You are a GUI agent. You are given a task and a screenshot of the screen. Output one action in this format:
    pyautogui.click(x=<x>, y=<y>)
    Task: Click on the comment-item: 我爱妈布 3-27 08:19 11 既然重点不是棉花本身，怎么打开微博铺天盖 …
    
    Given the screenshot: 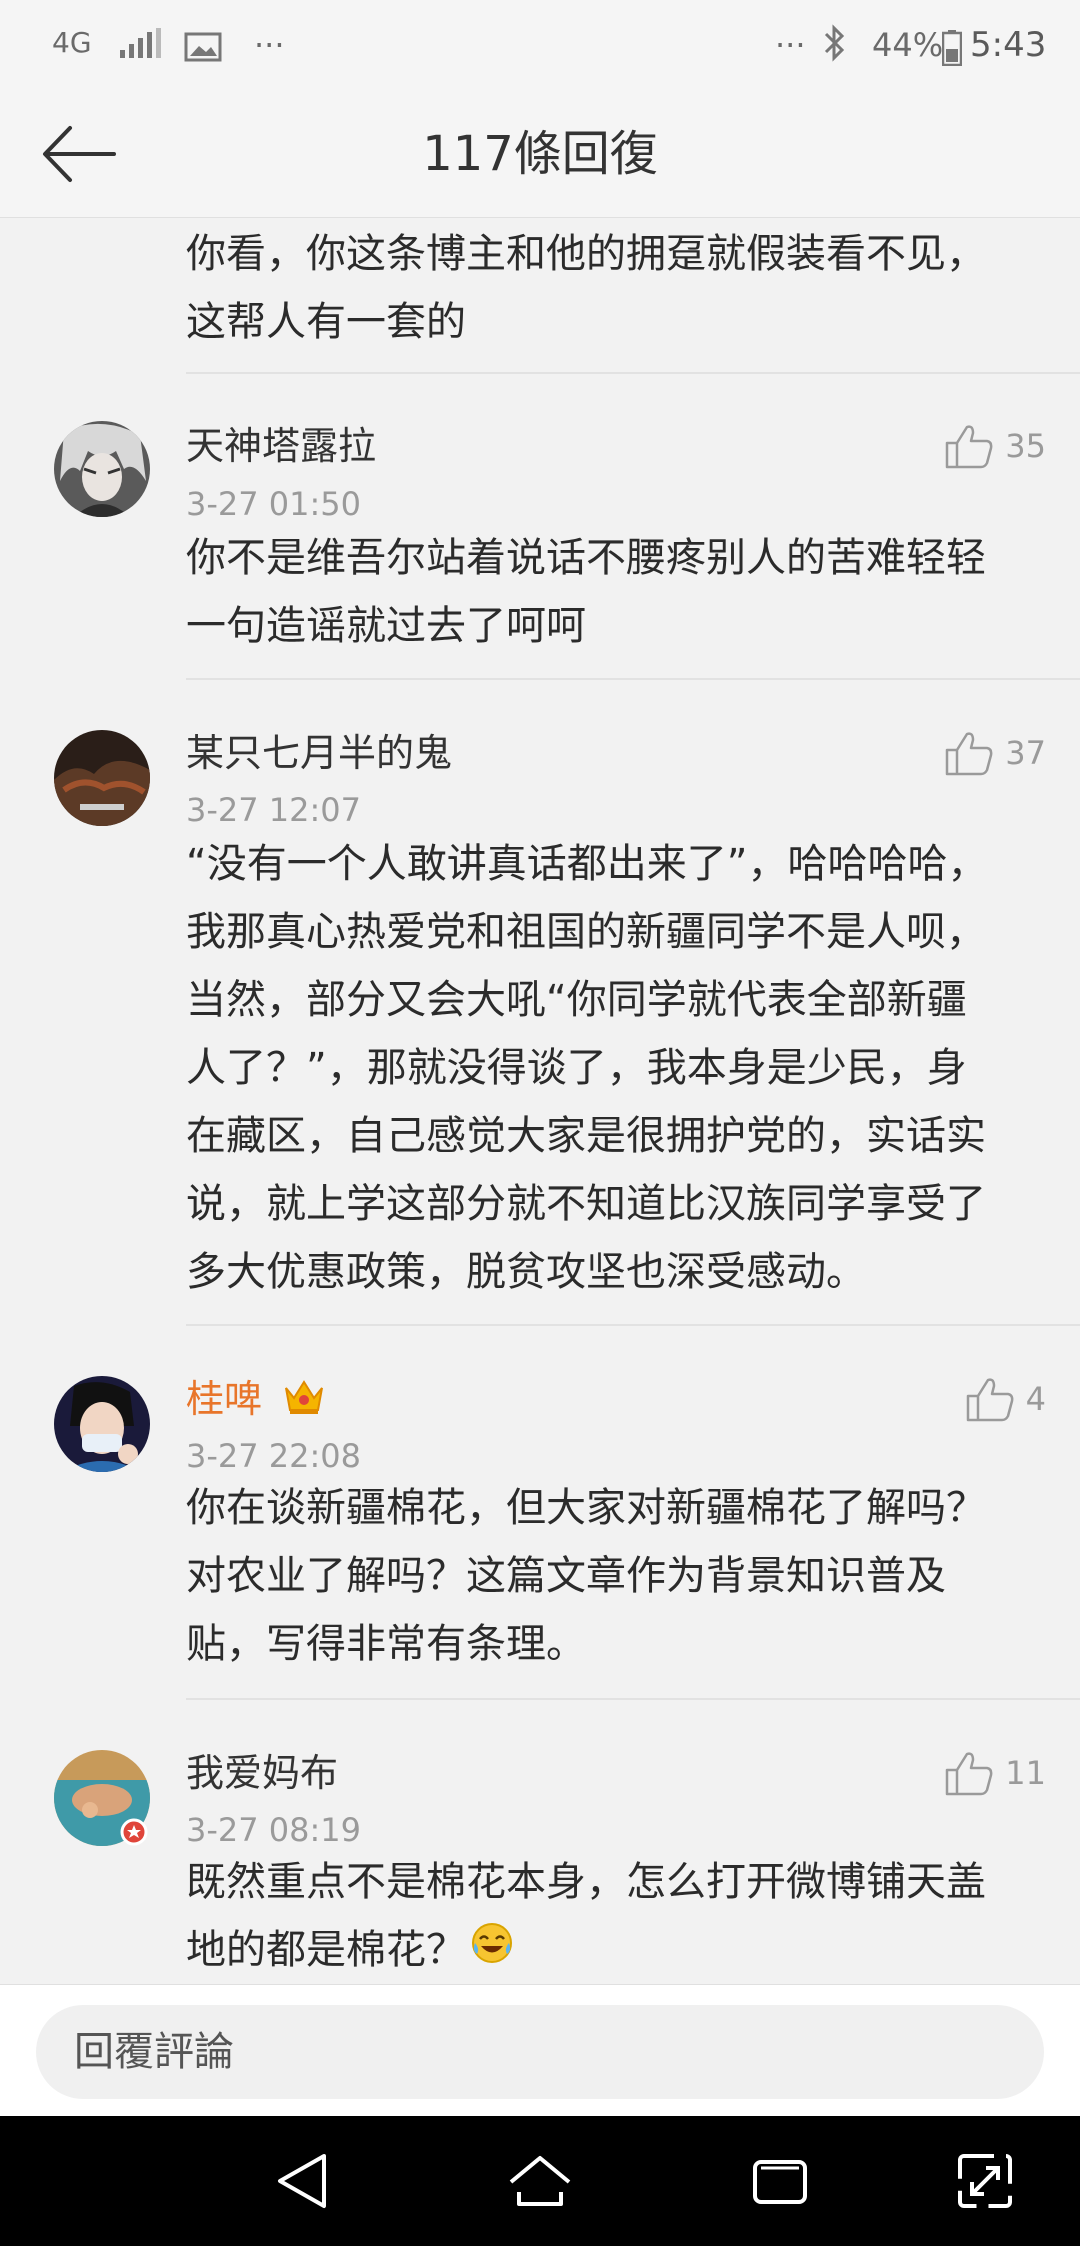 What is the action you would take?
    pyautogui.click(x=540, y=1842)
    